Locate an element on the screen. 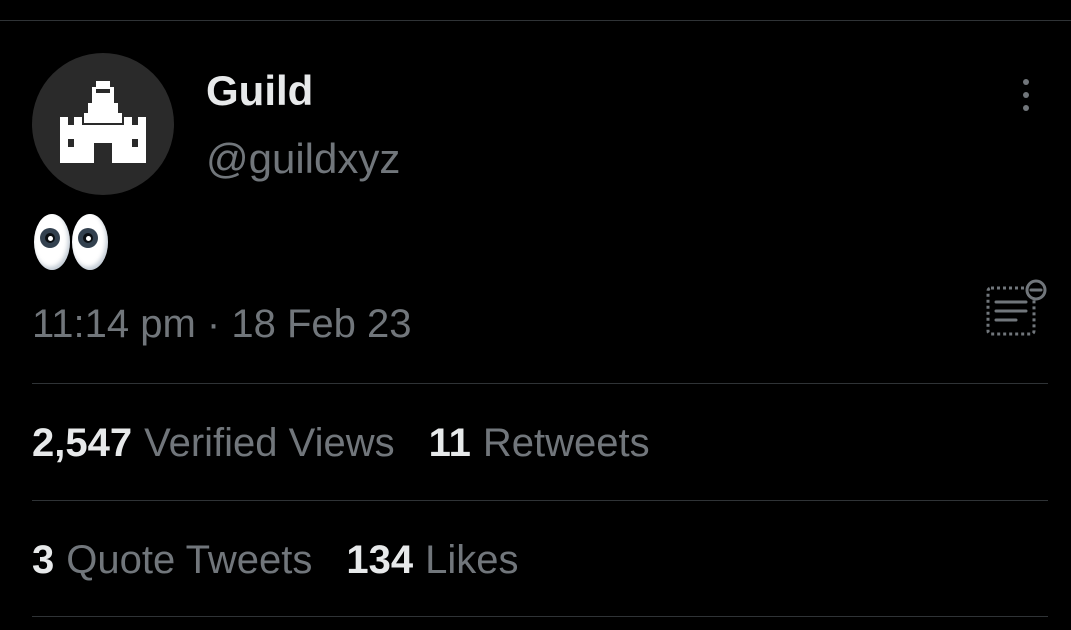 The image size is (1071, 630). community-notes-icon is located at coordinates (1016, 310).